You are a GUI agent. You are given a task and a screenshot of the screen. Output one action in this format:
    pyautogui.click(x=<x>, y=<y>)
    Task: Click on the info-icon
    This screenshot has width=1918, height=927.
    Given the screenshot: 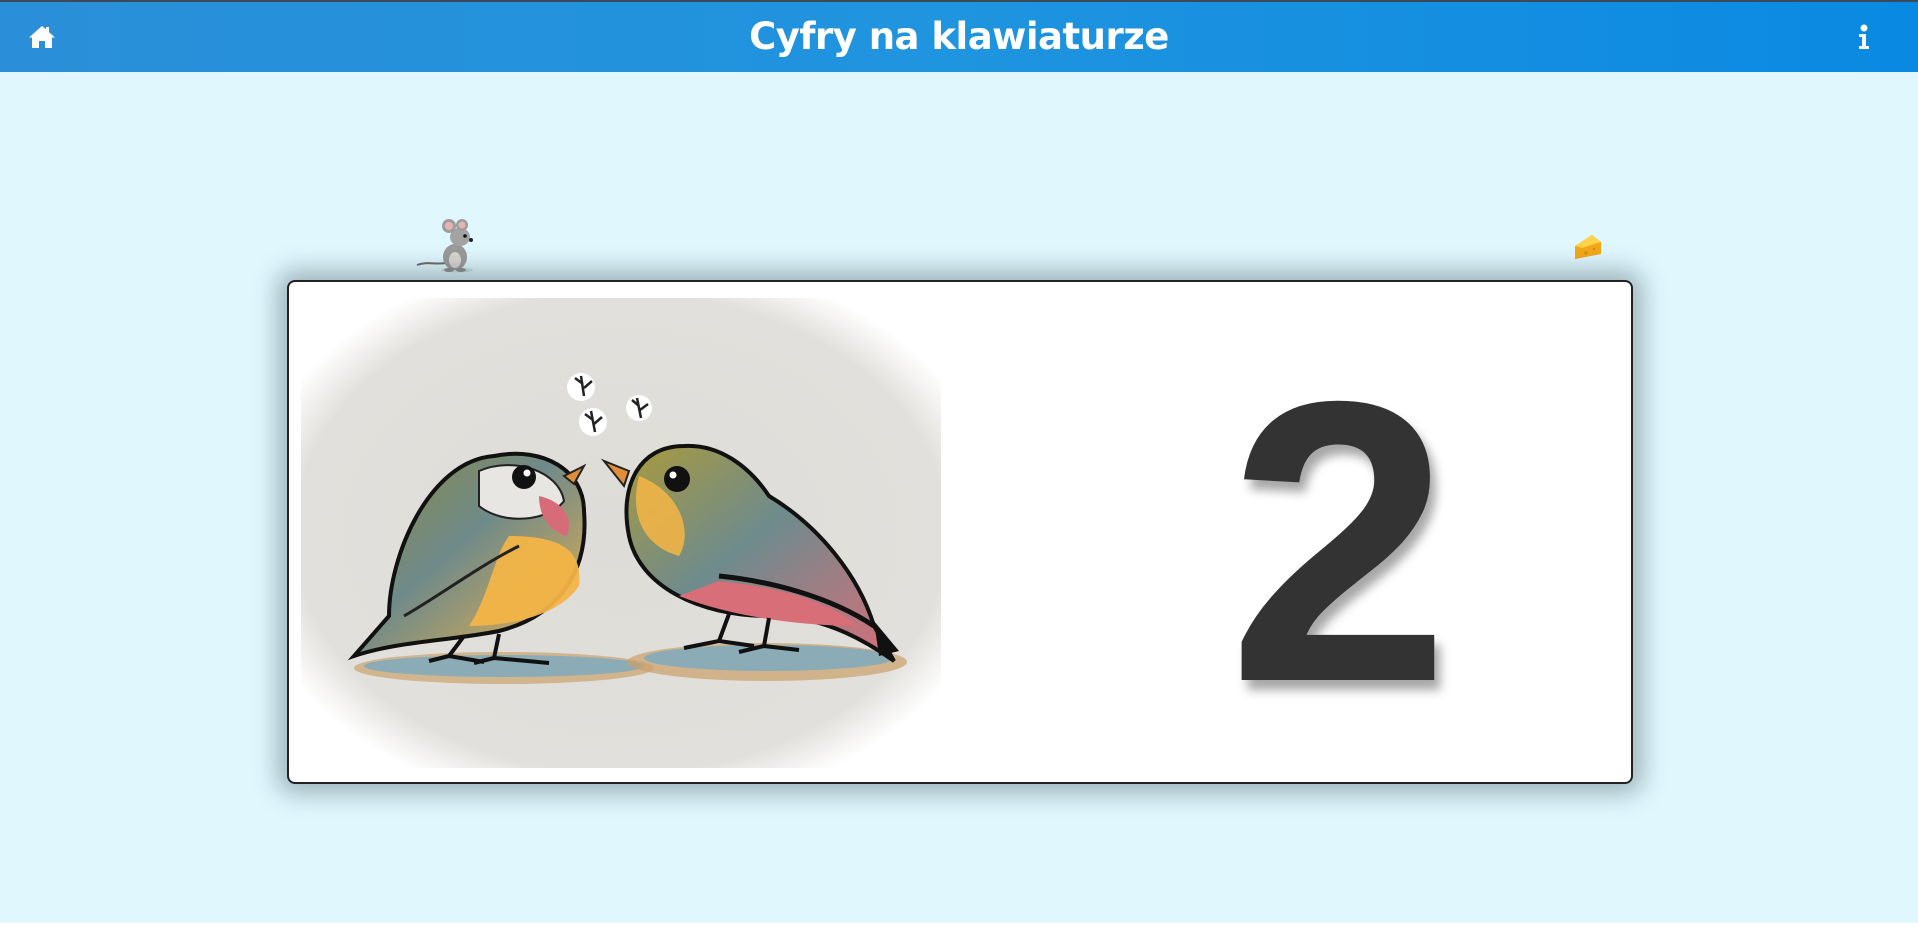 What is the action you would take?
    pyautogui.click(x=1864, y=36)
    